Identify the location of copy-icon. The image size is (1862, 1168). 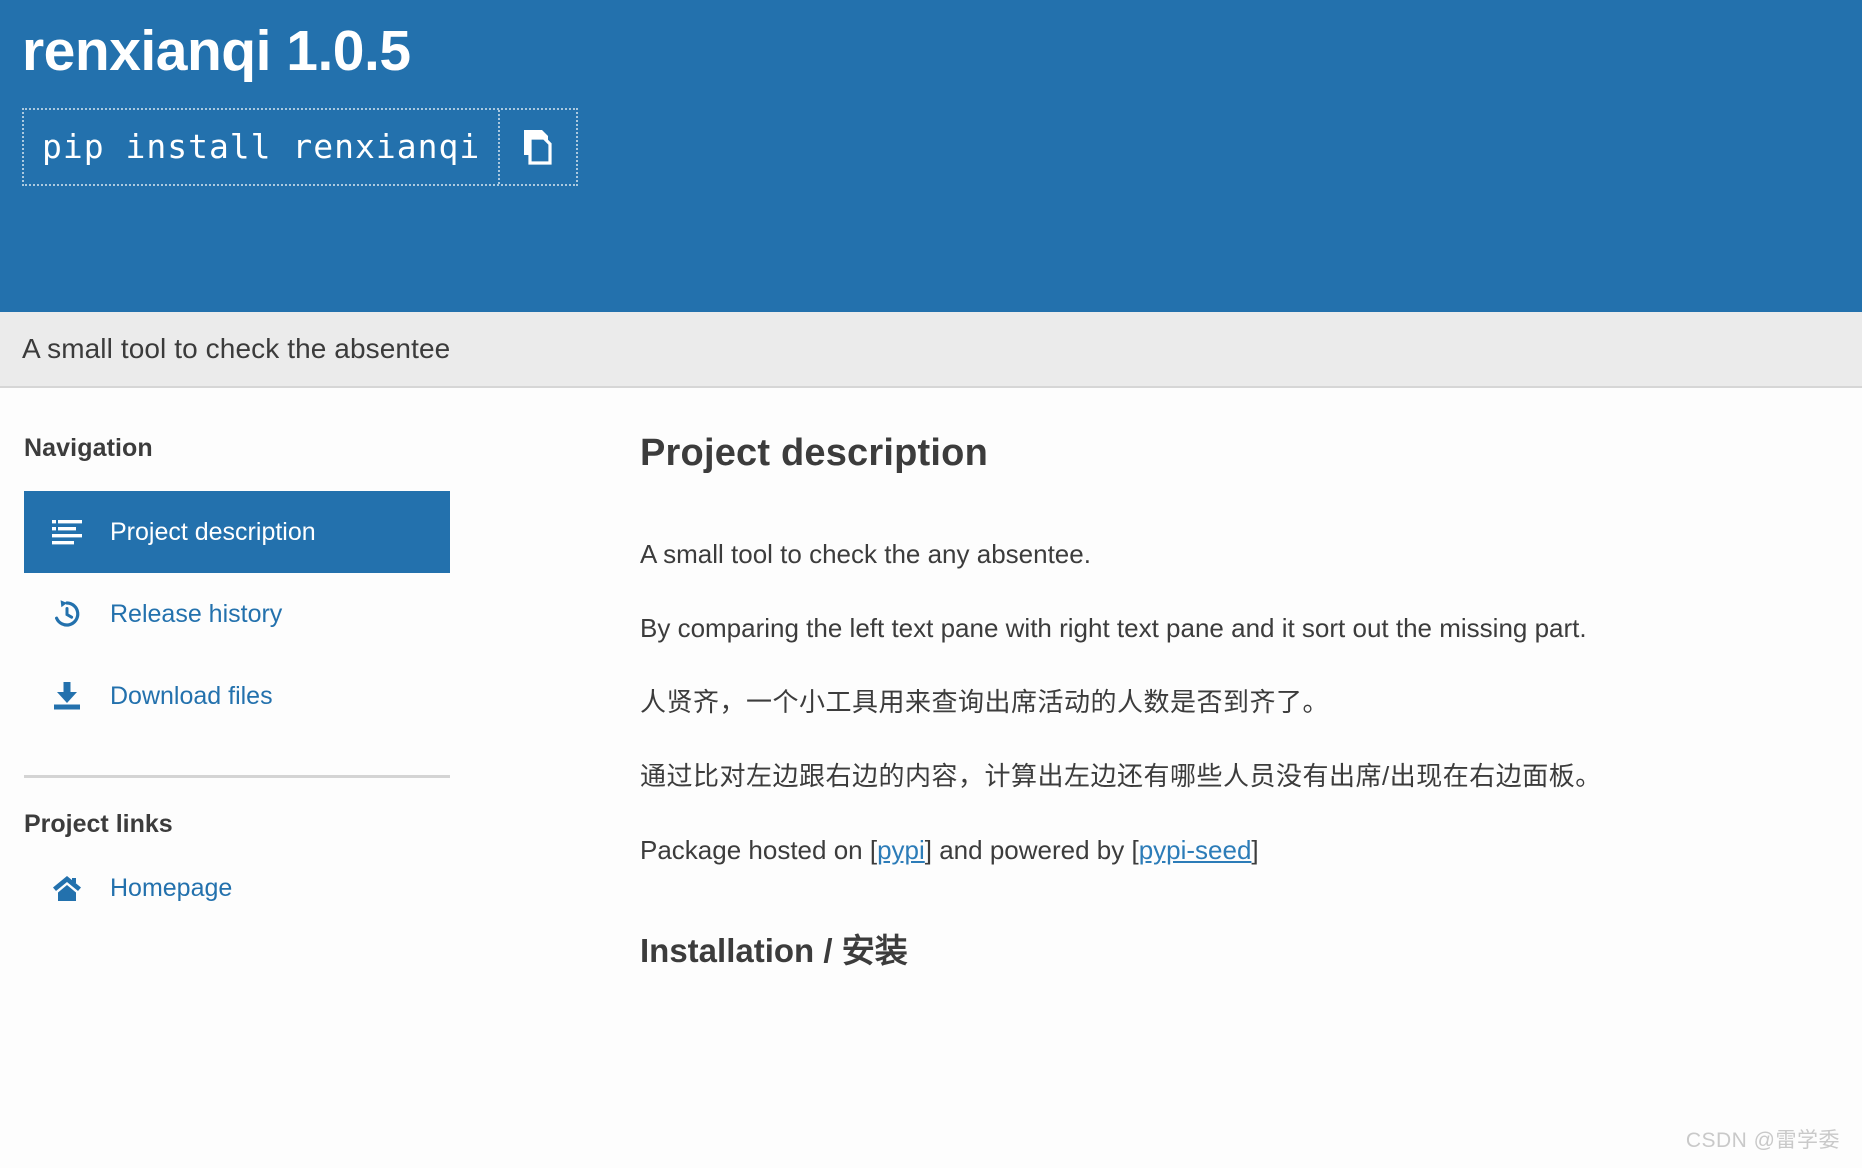
(538, 147).